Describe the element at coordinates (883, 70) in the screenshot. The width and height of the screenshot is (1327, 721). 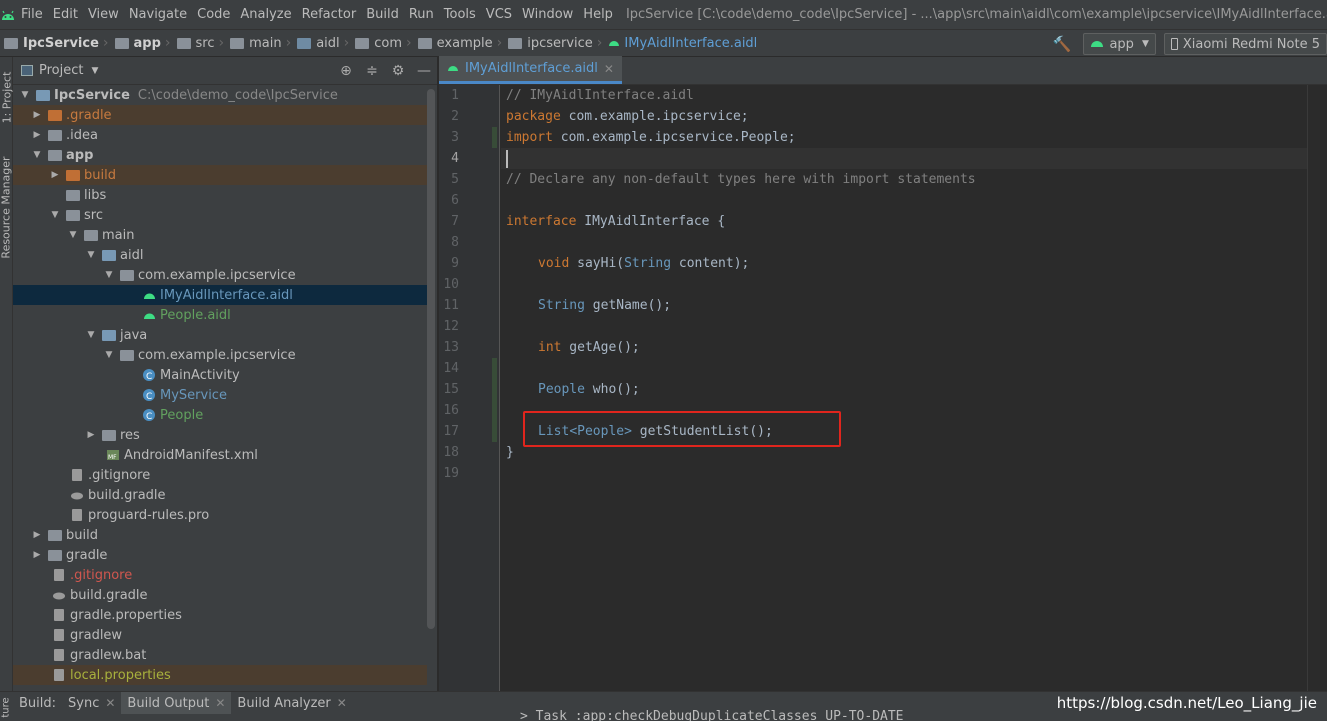
I see `editor-tab-bar: IMyAidlInterface.aidl ✕` at that location.